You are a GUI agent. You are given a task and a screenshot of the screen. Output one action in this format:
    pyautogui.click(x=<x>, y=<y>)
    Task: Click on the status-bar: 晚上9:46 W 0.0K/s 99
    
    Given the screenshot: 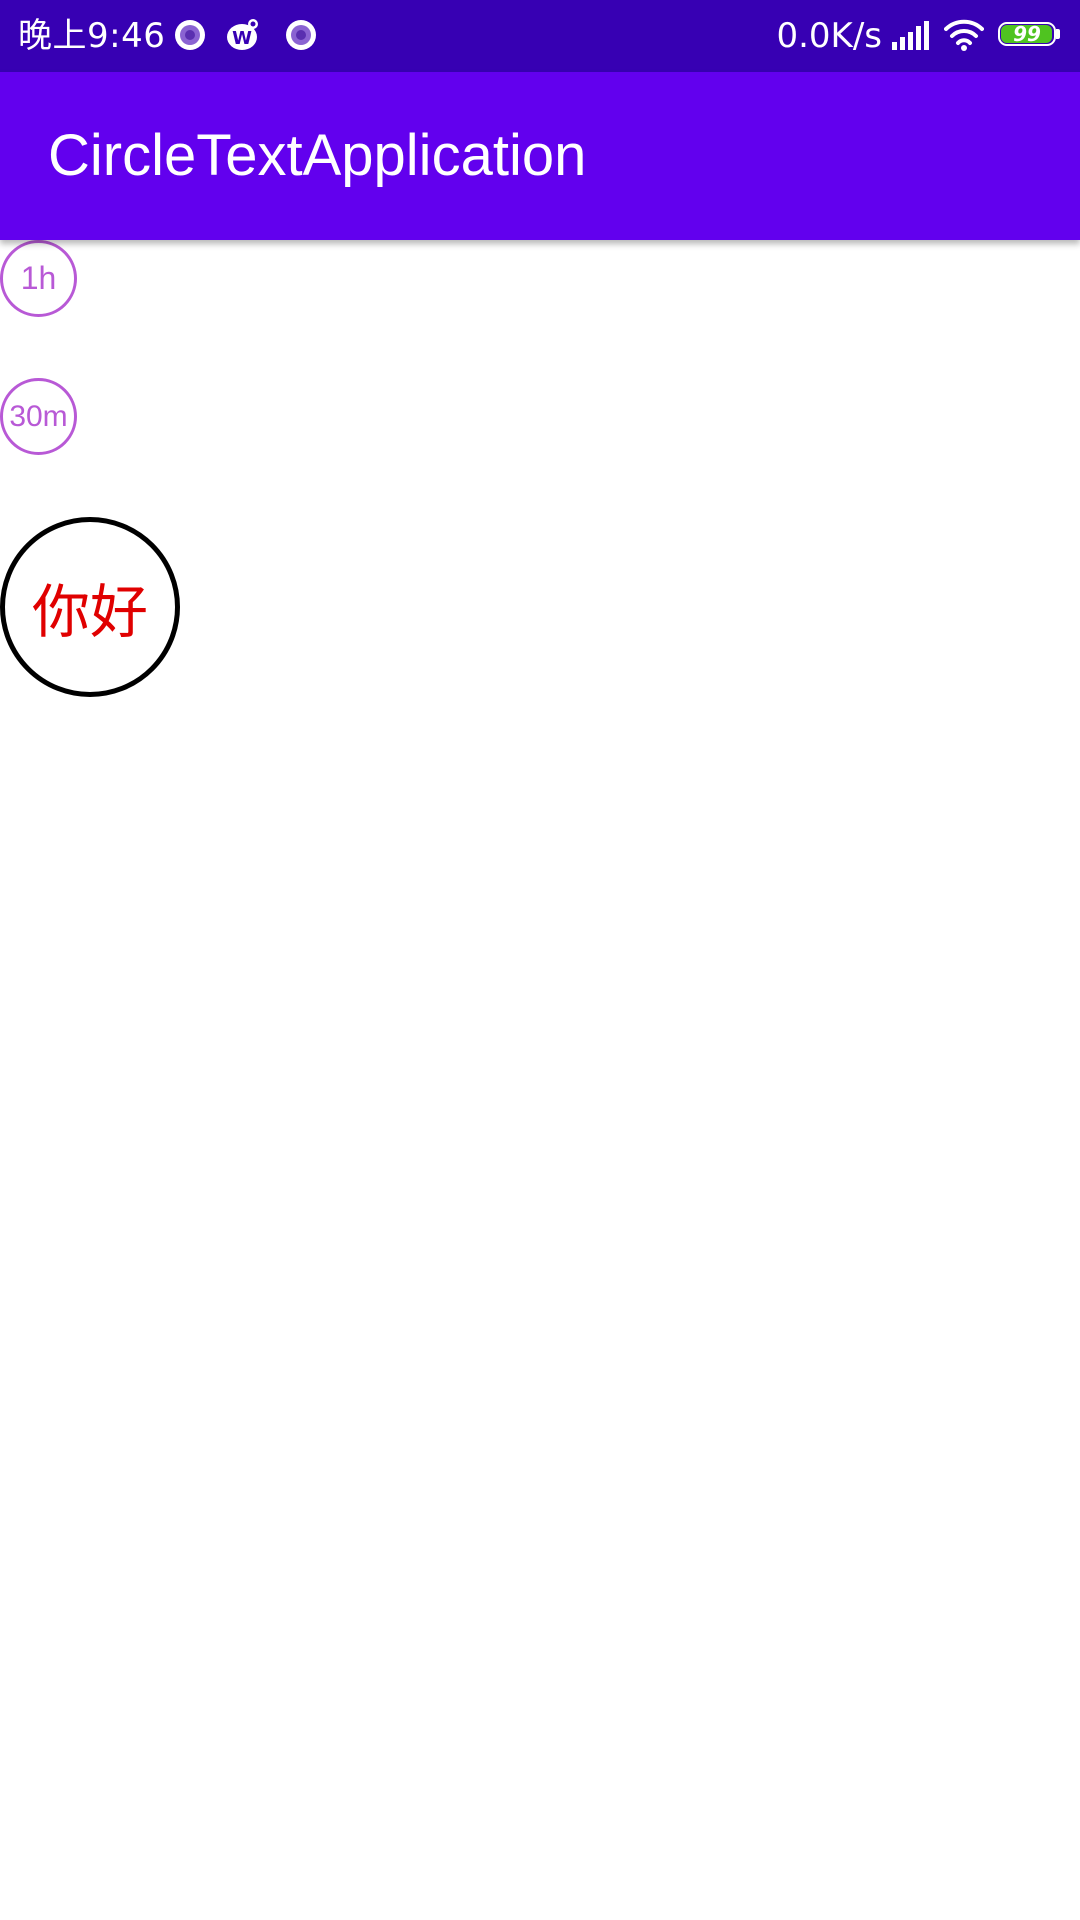 What is the action you would take?
    pyautogui.click(x=540, y=36)
    